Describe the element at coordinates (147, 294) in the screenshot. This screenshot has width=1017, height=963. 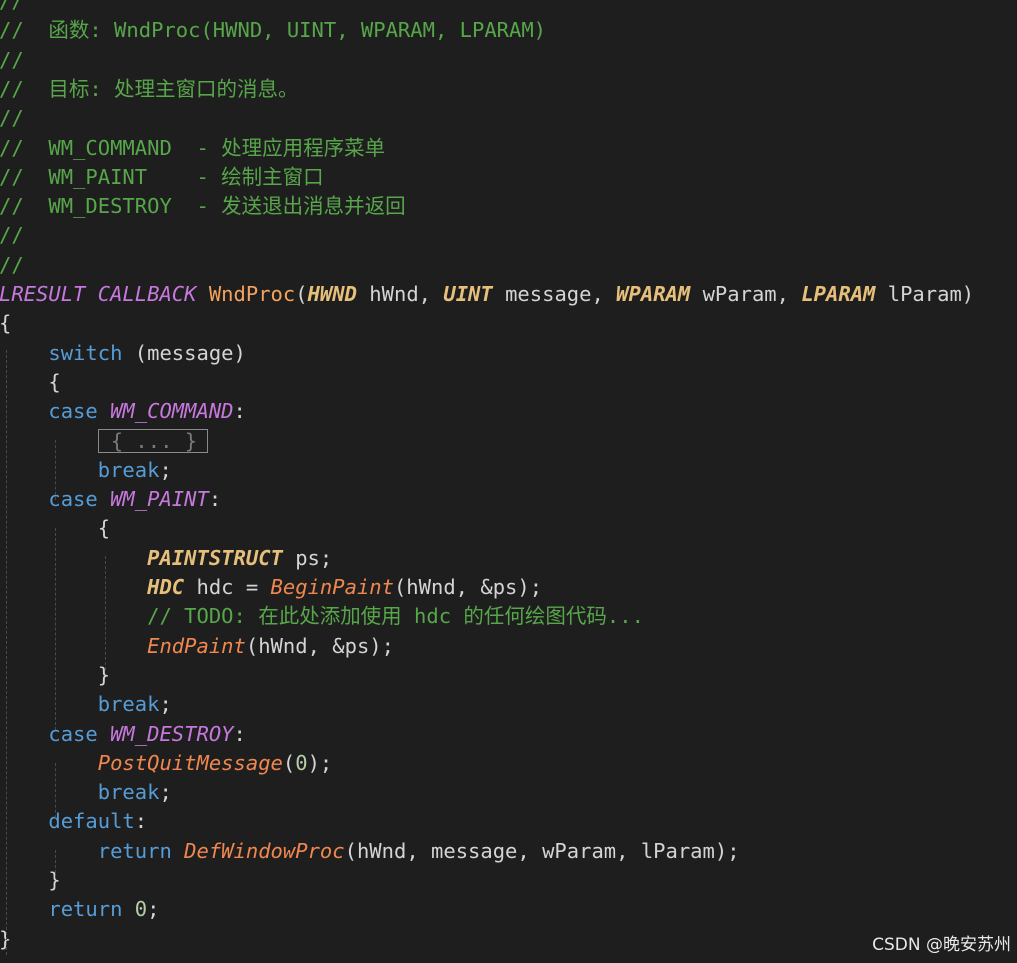
I see `code-token: CALLBACK` at that location.